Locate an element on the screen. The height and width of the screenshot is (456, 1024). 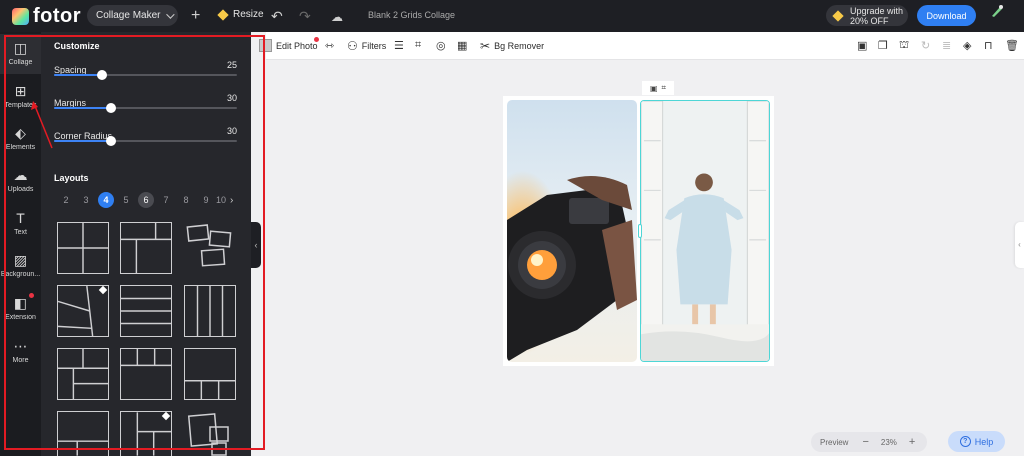
zoom-in-button: + is located at coordinates (912, 442).